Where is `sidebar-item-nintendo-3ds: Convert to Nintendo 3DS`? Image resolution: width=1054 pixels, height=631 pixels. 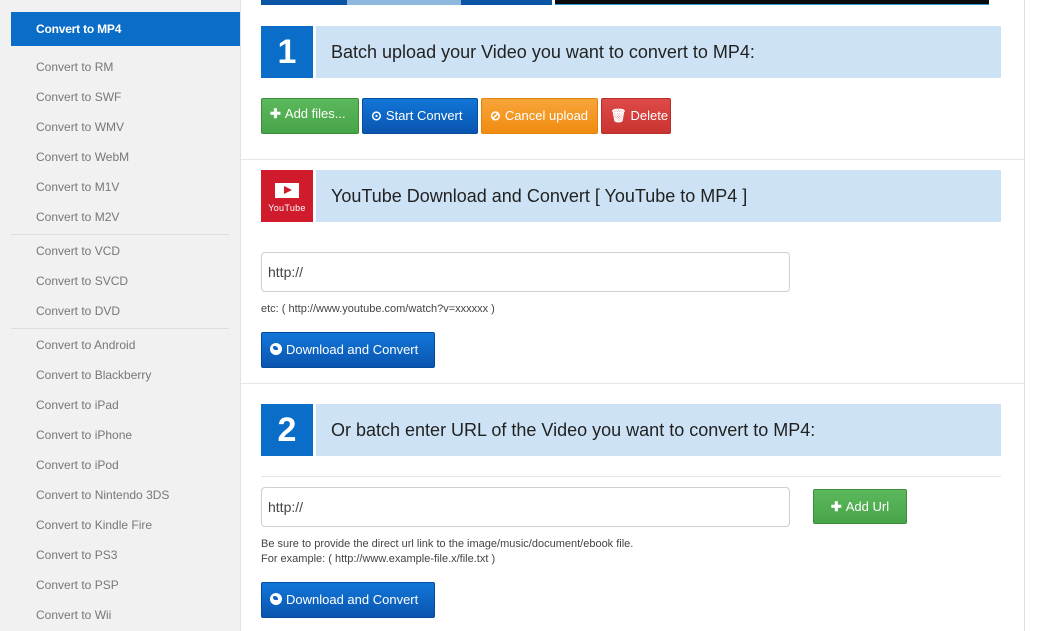 sidebar-item-nintendo-3ds: Convert to Nintendo 3DS is located at coordinates (120, 495).